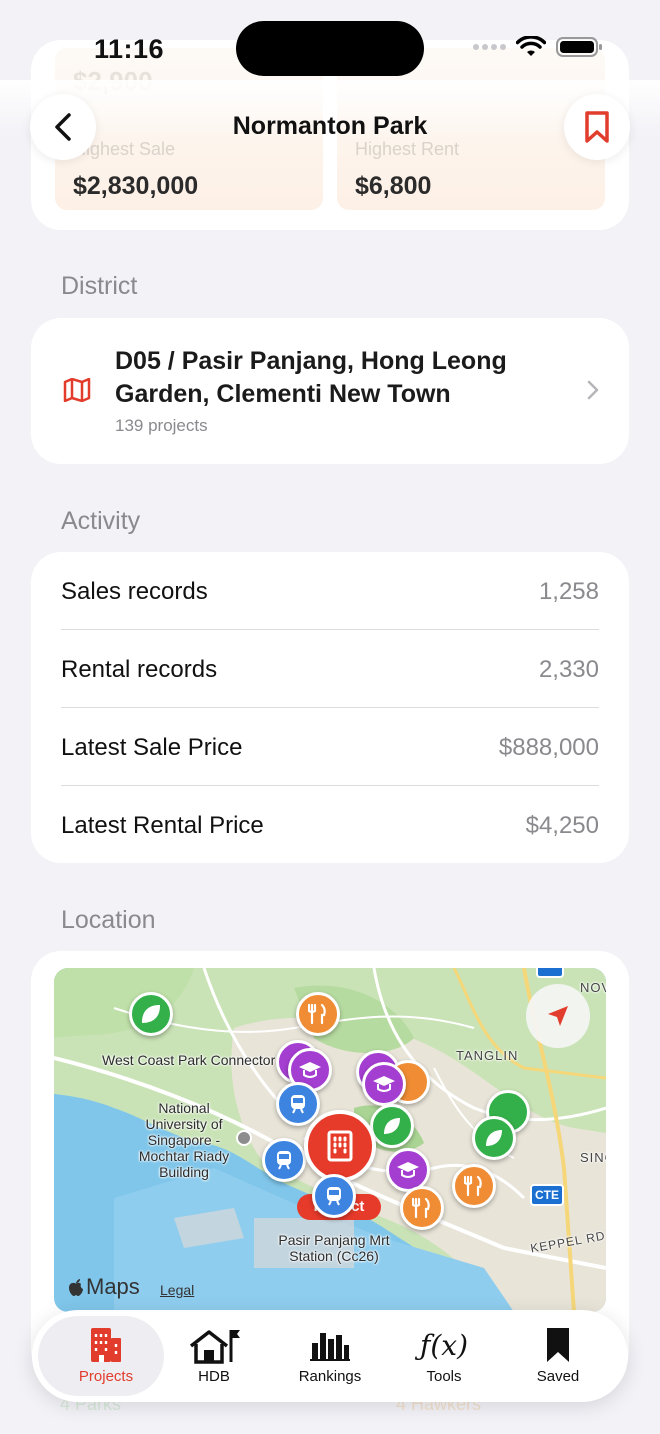  Describe the element at coordinates (108, 920) in the screenshot. I see `location-section-title: Location` at that location.